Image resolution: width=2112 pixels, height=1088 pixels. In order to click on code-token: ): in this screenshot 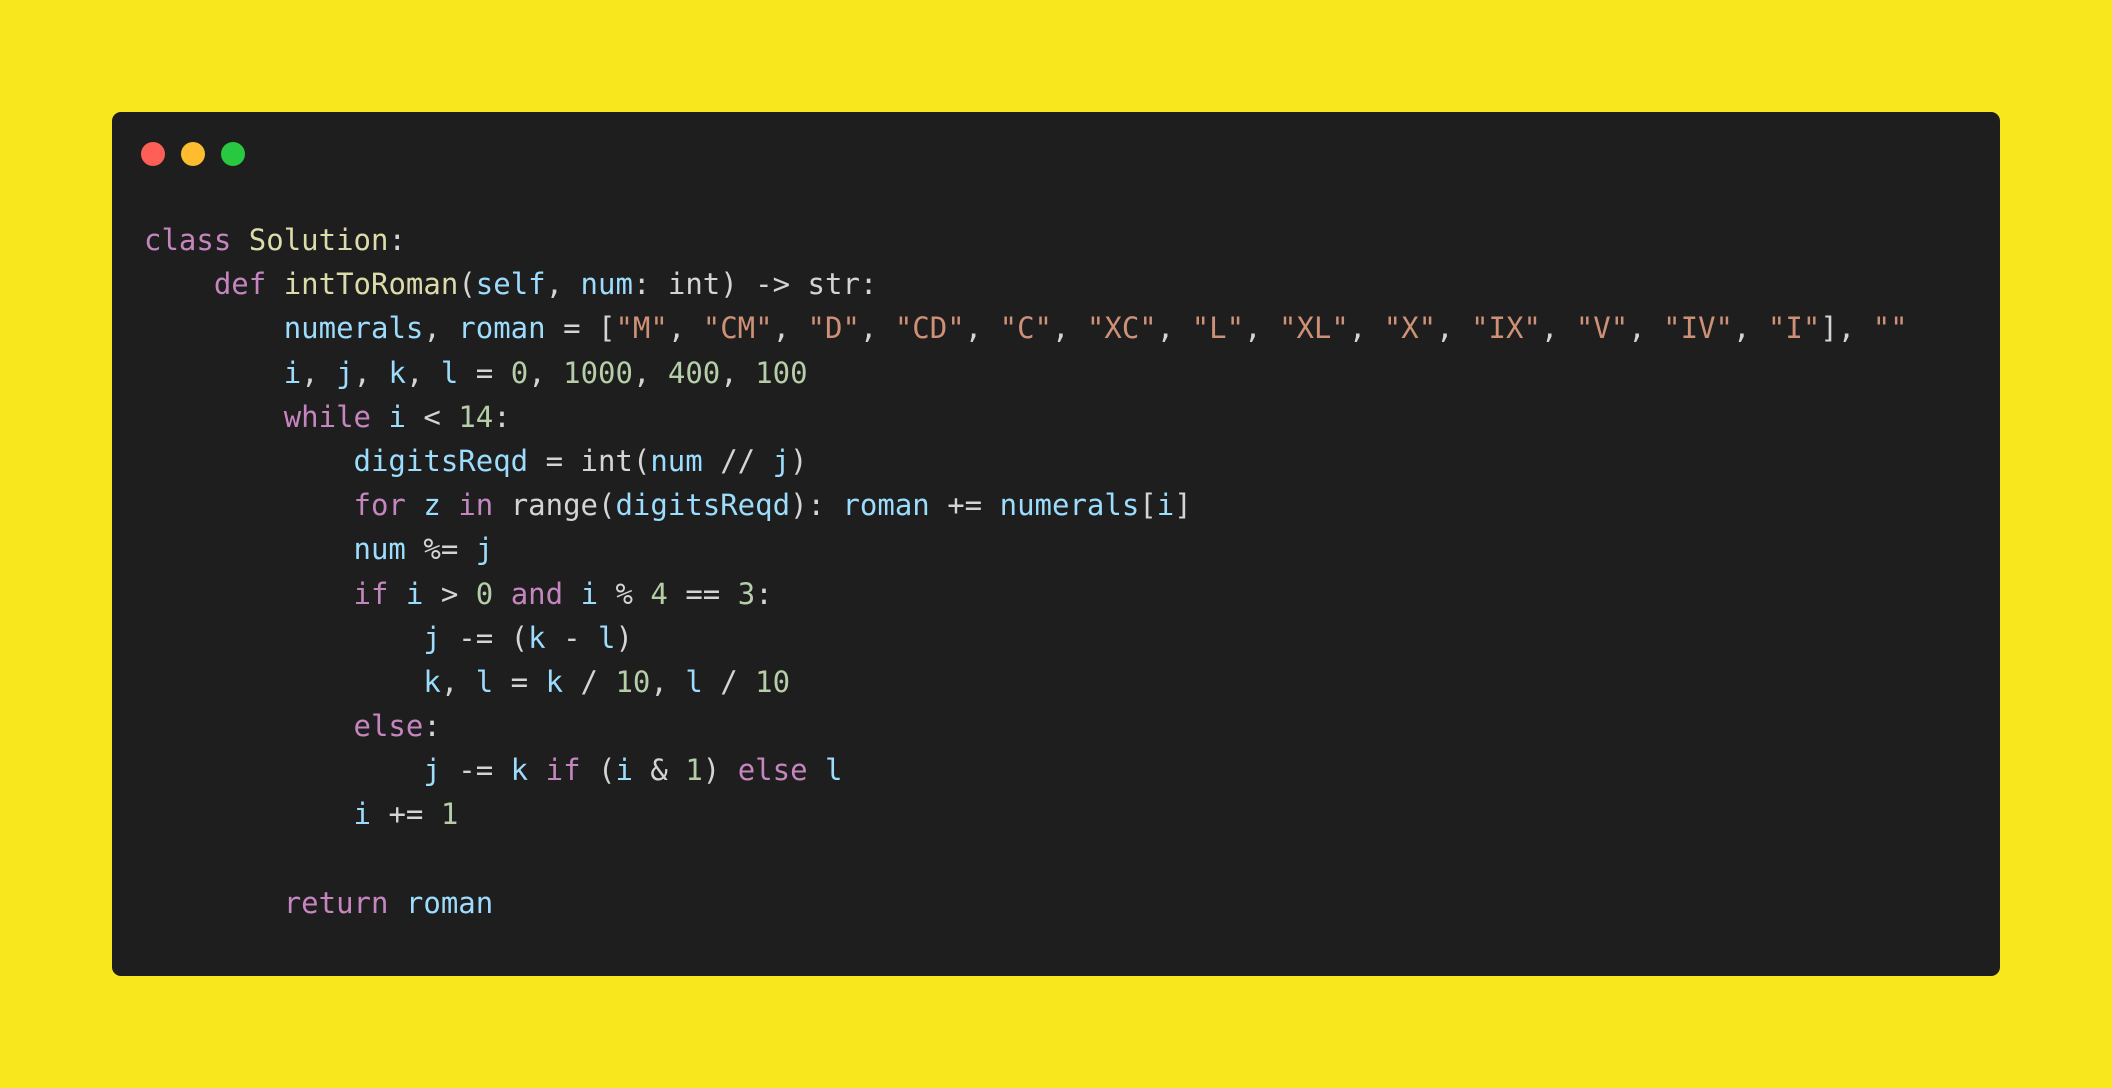, I will do `click(816, 505)`.